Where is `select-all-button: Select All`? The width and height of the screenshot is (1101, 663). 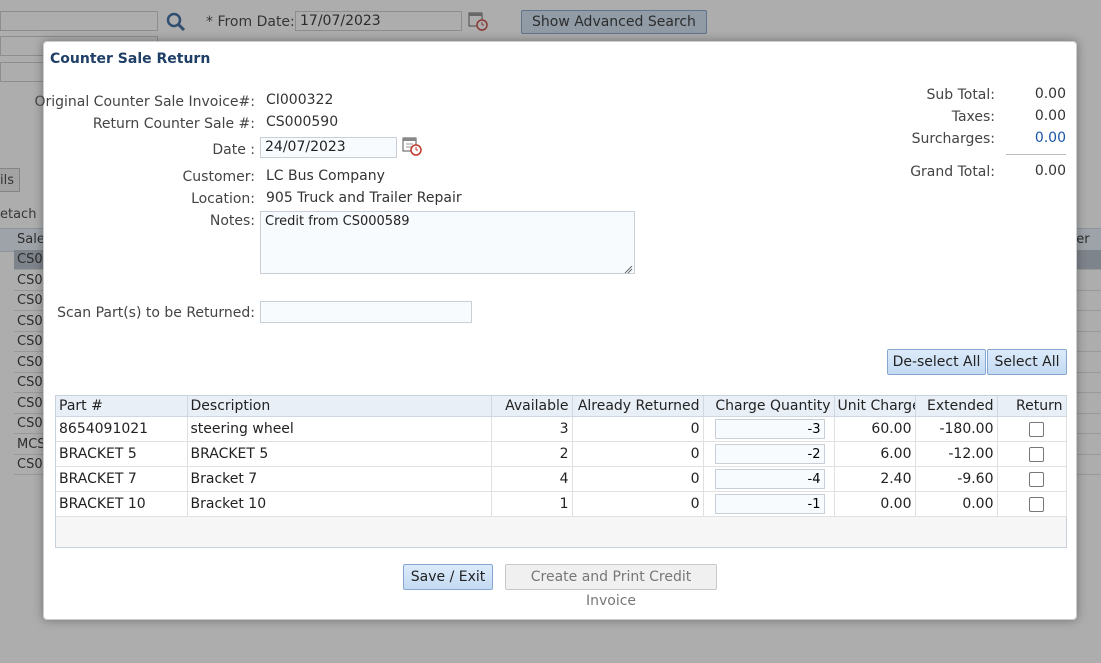
select-all-button: Select All is located at coordinates (1027, 362).